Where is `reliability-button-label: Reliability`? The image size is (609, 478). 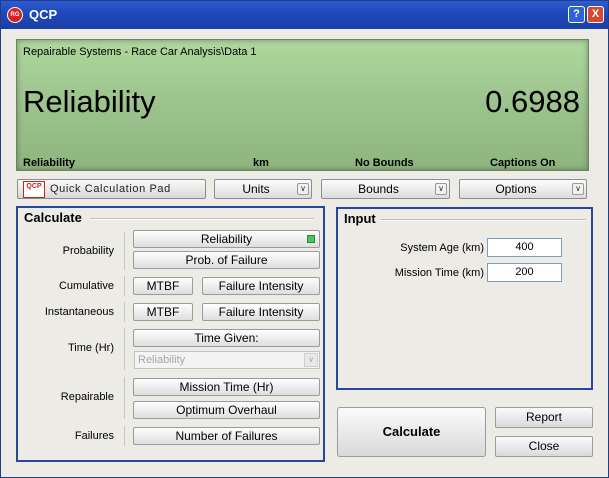 reliability-button-label: Reliability is located at coordinates (226, 239).